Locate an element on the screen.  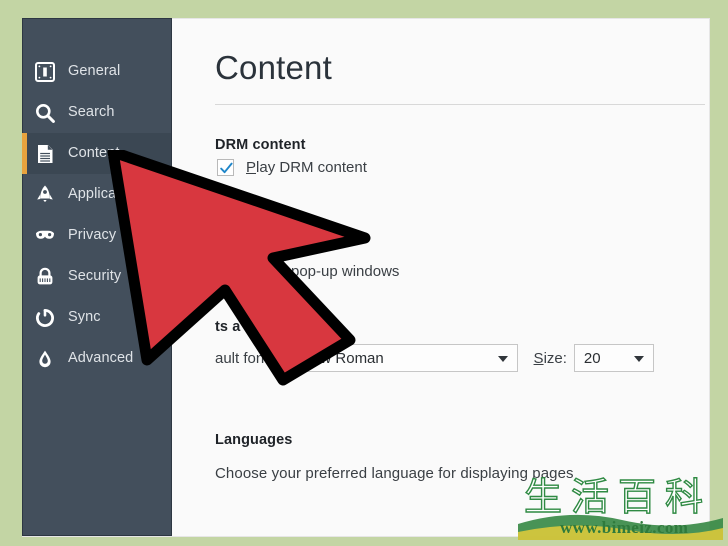
sidebar-item-label: Advanced is located at coordinates (101, 358).